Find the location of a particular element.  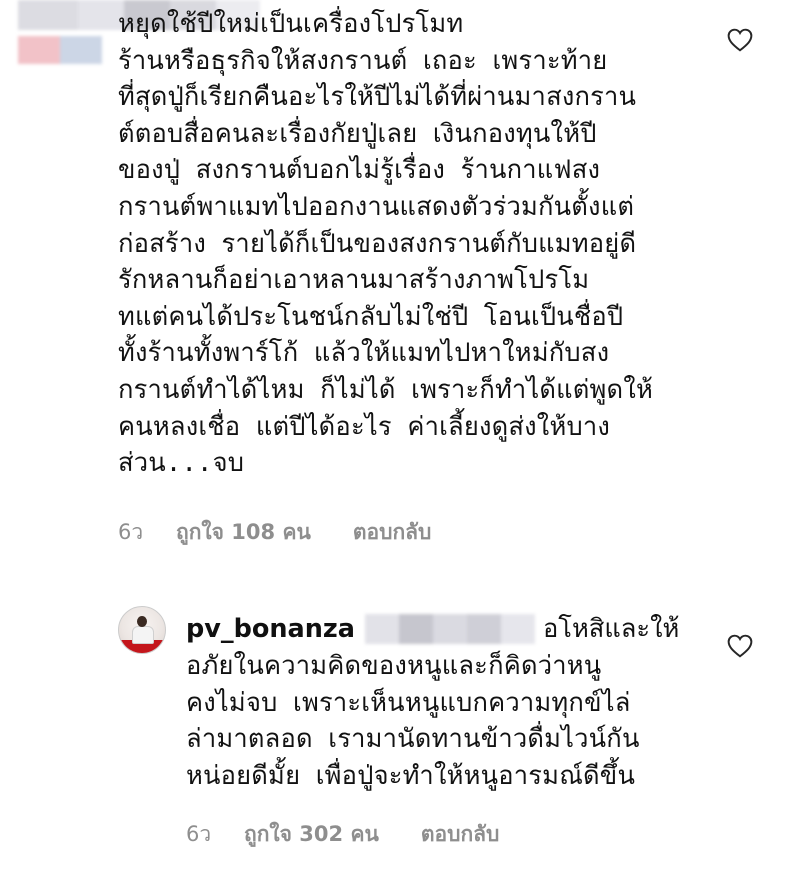

comment-meta: 6ว ถูกใจ 108 คน ตอบกลับ is located at coordinates (274, 532).